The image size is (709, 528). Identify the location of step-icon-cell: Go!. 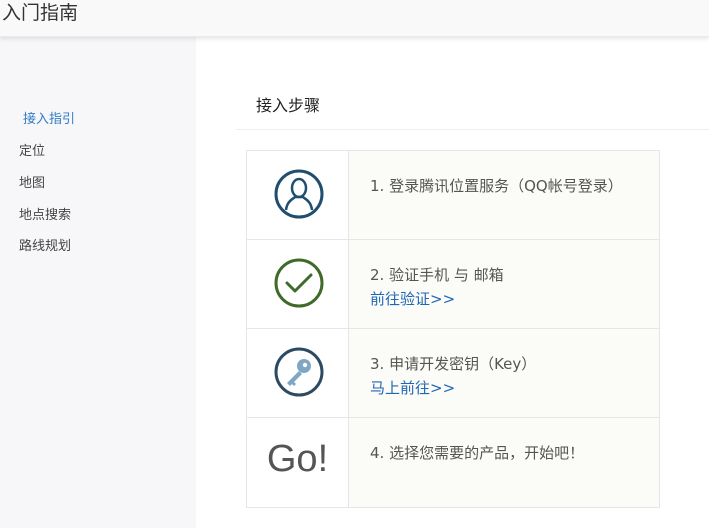
(298, 462).